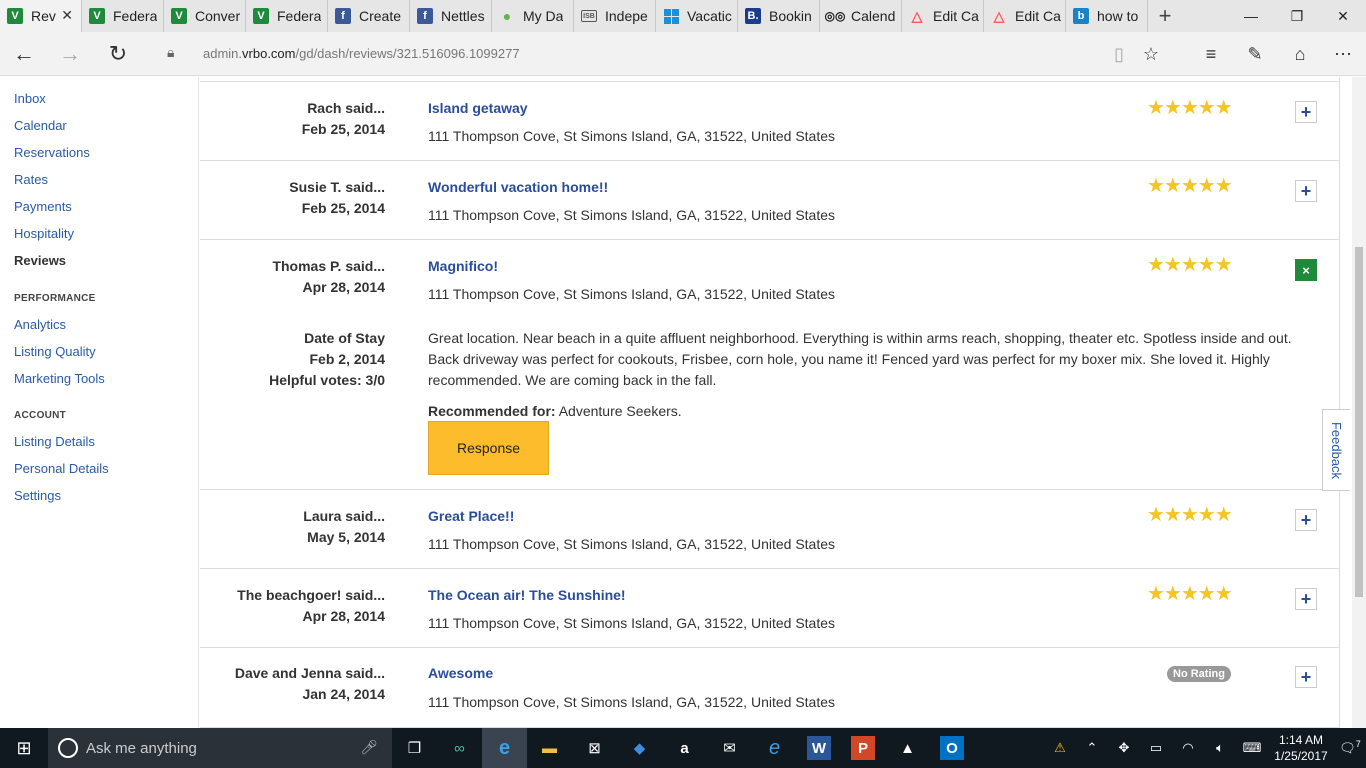 Image resolution: width=1366 pixels, height=768 pixels. I want to click on tab-create: f Create, so click(369, 16).